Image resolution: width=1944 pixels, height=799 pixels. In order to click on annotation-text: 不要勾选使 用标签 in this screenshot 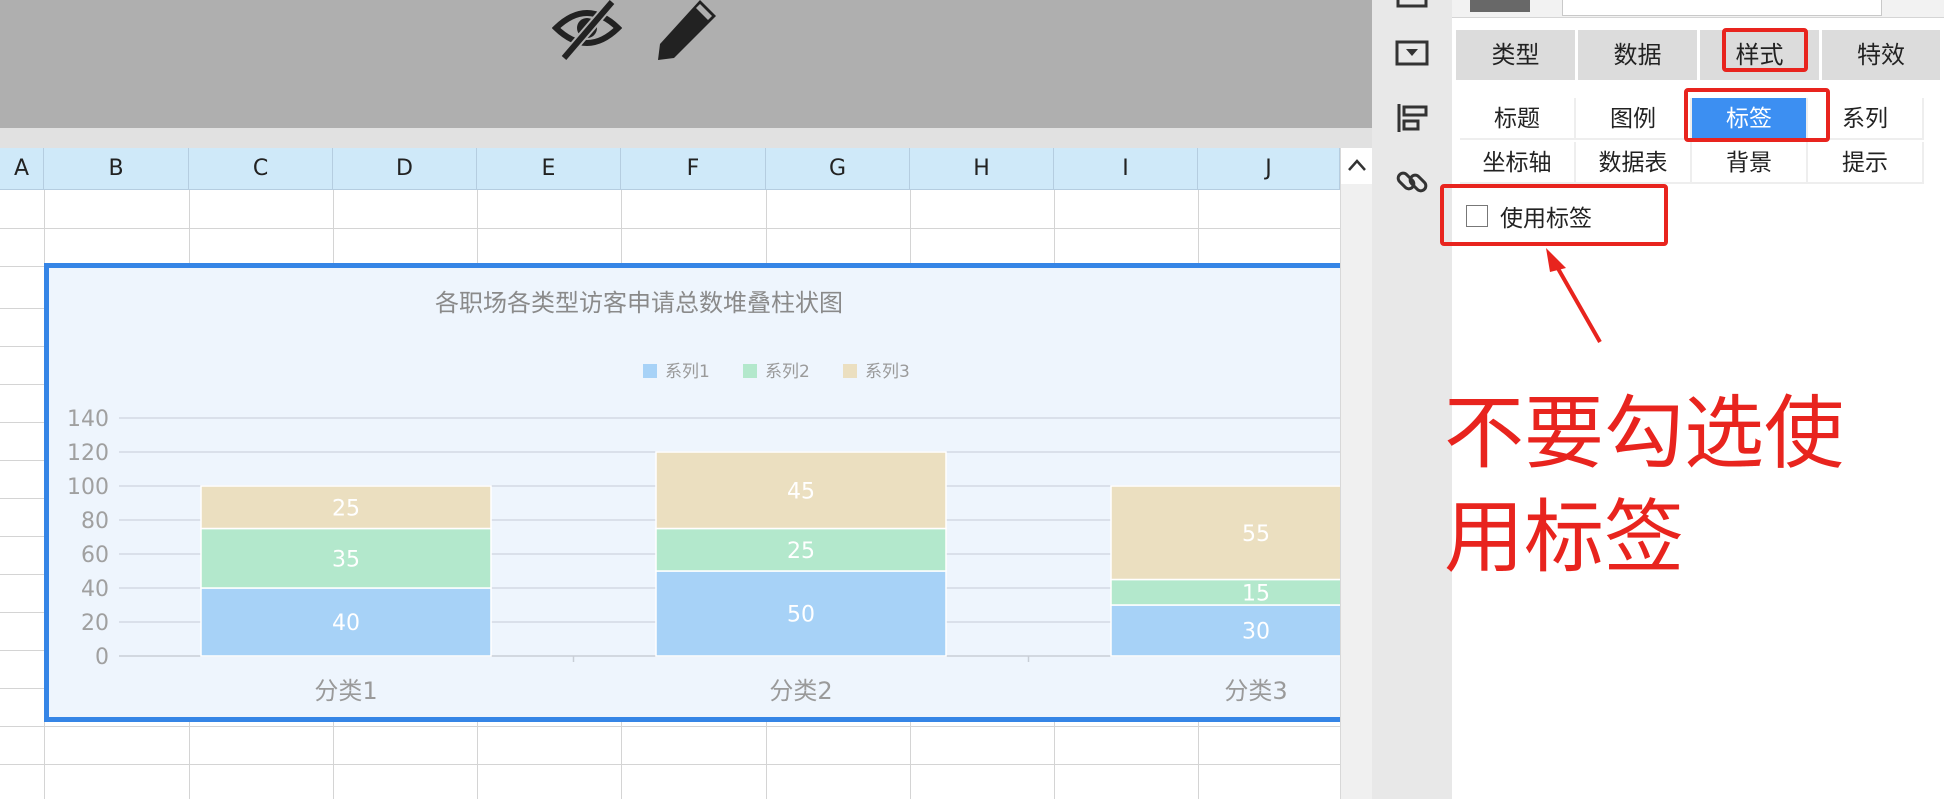, I will do `click(1684, 486)`.